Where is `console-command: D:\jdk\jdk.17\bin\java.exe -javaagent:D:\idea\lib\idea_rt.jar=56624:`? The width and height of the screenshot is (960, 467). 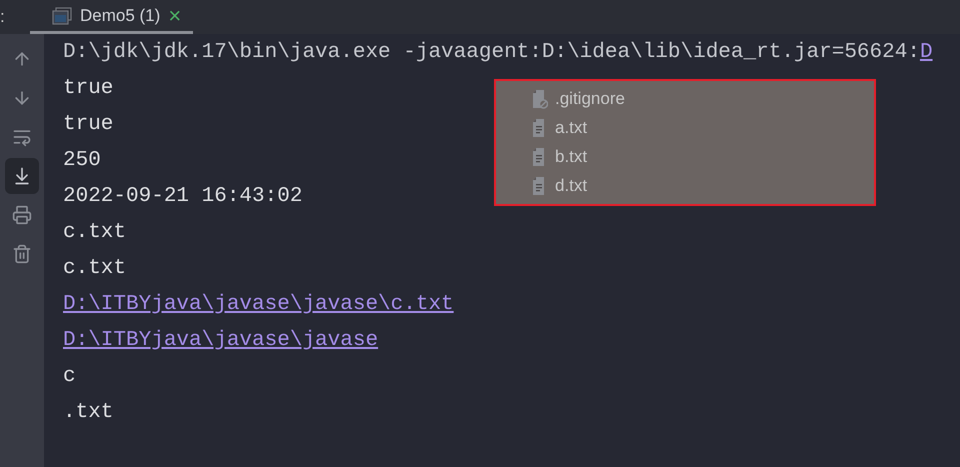
console-command: D:\jdk\jdk.17\bin\java.exe -javaagent:D:\idea\lib\idea_rt.jar=56624: is located at coordinates (491, 53).